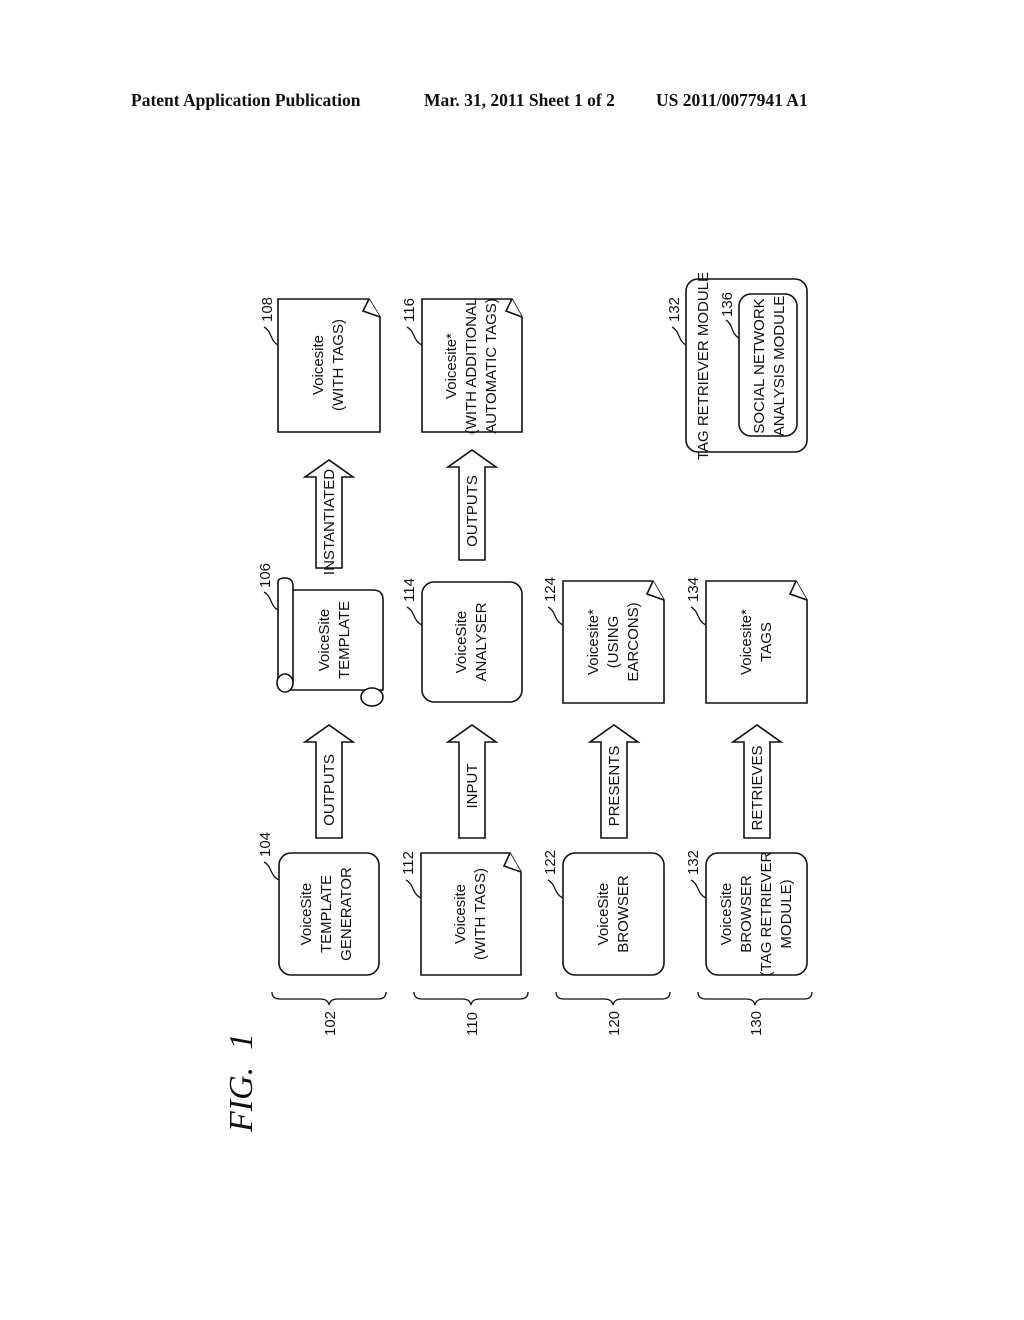 Image resolution: width=1024 pixels, height=1320 pixels. I want to click on node-104-template-generator: VoiceSite TEMPLATE GENERATOR, so click(329, 914).